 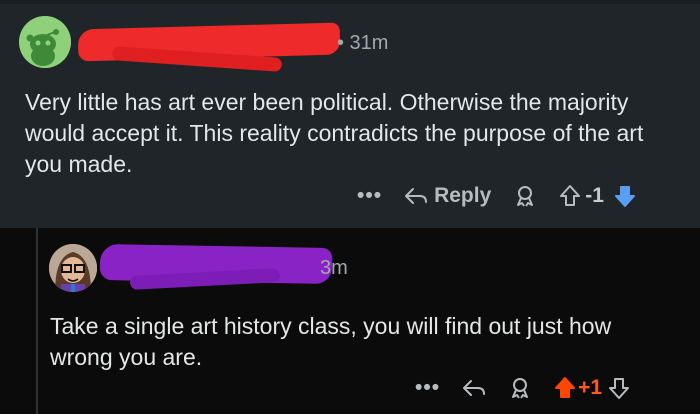 I want to click on reply-label: Reply, so click(x=463, y=195).